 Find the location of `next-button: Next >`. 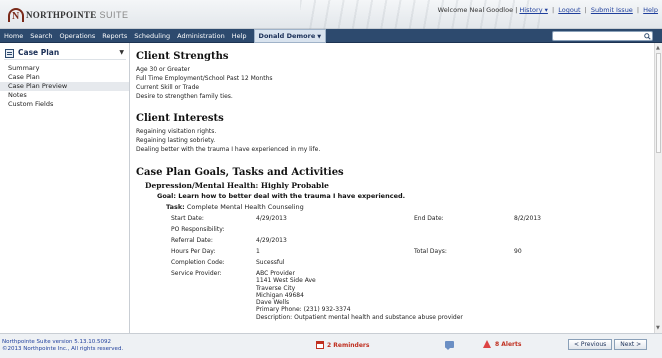

next-button: Next > is located at coordinates (631, 344).